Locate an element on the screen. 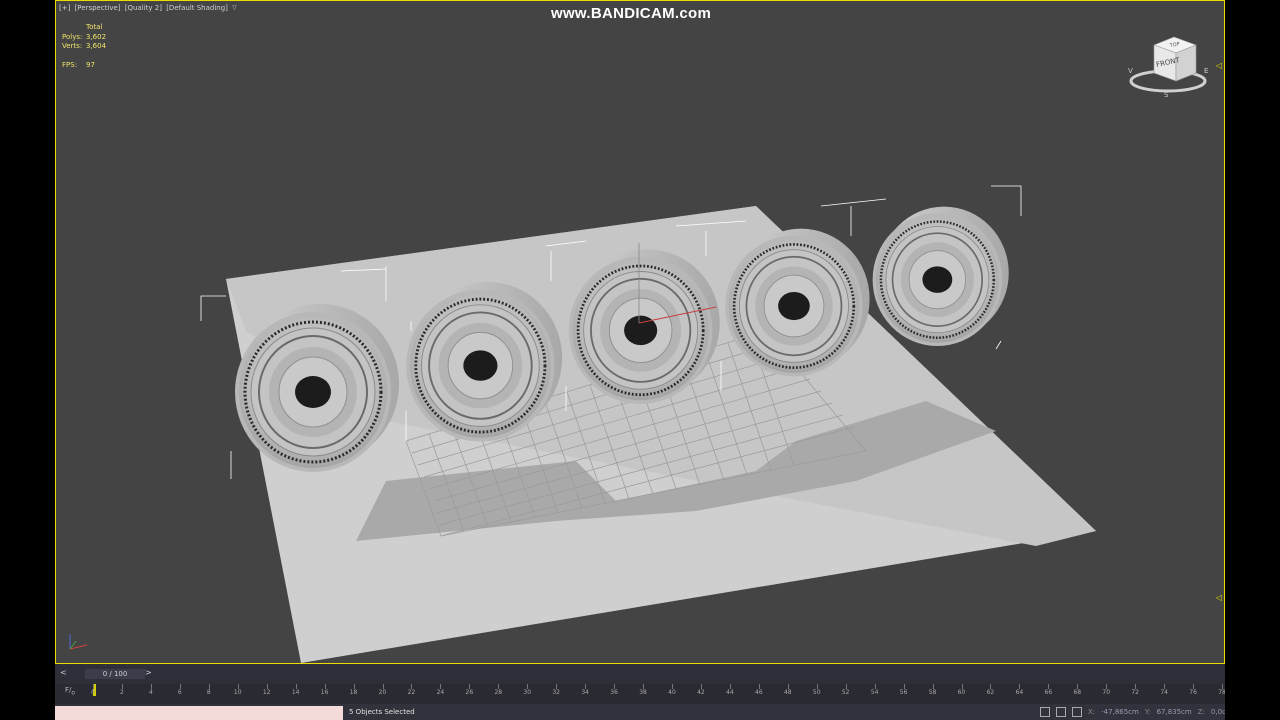 The width and height of the screenshot is (1280, 720). ruler-label: 58 is located at coordinates (932, 692).